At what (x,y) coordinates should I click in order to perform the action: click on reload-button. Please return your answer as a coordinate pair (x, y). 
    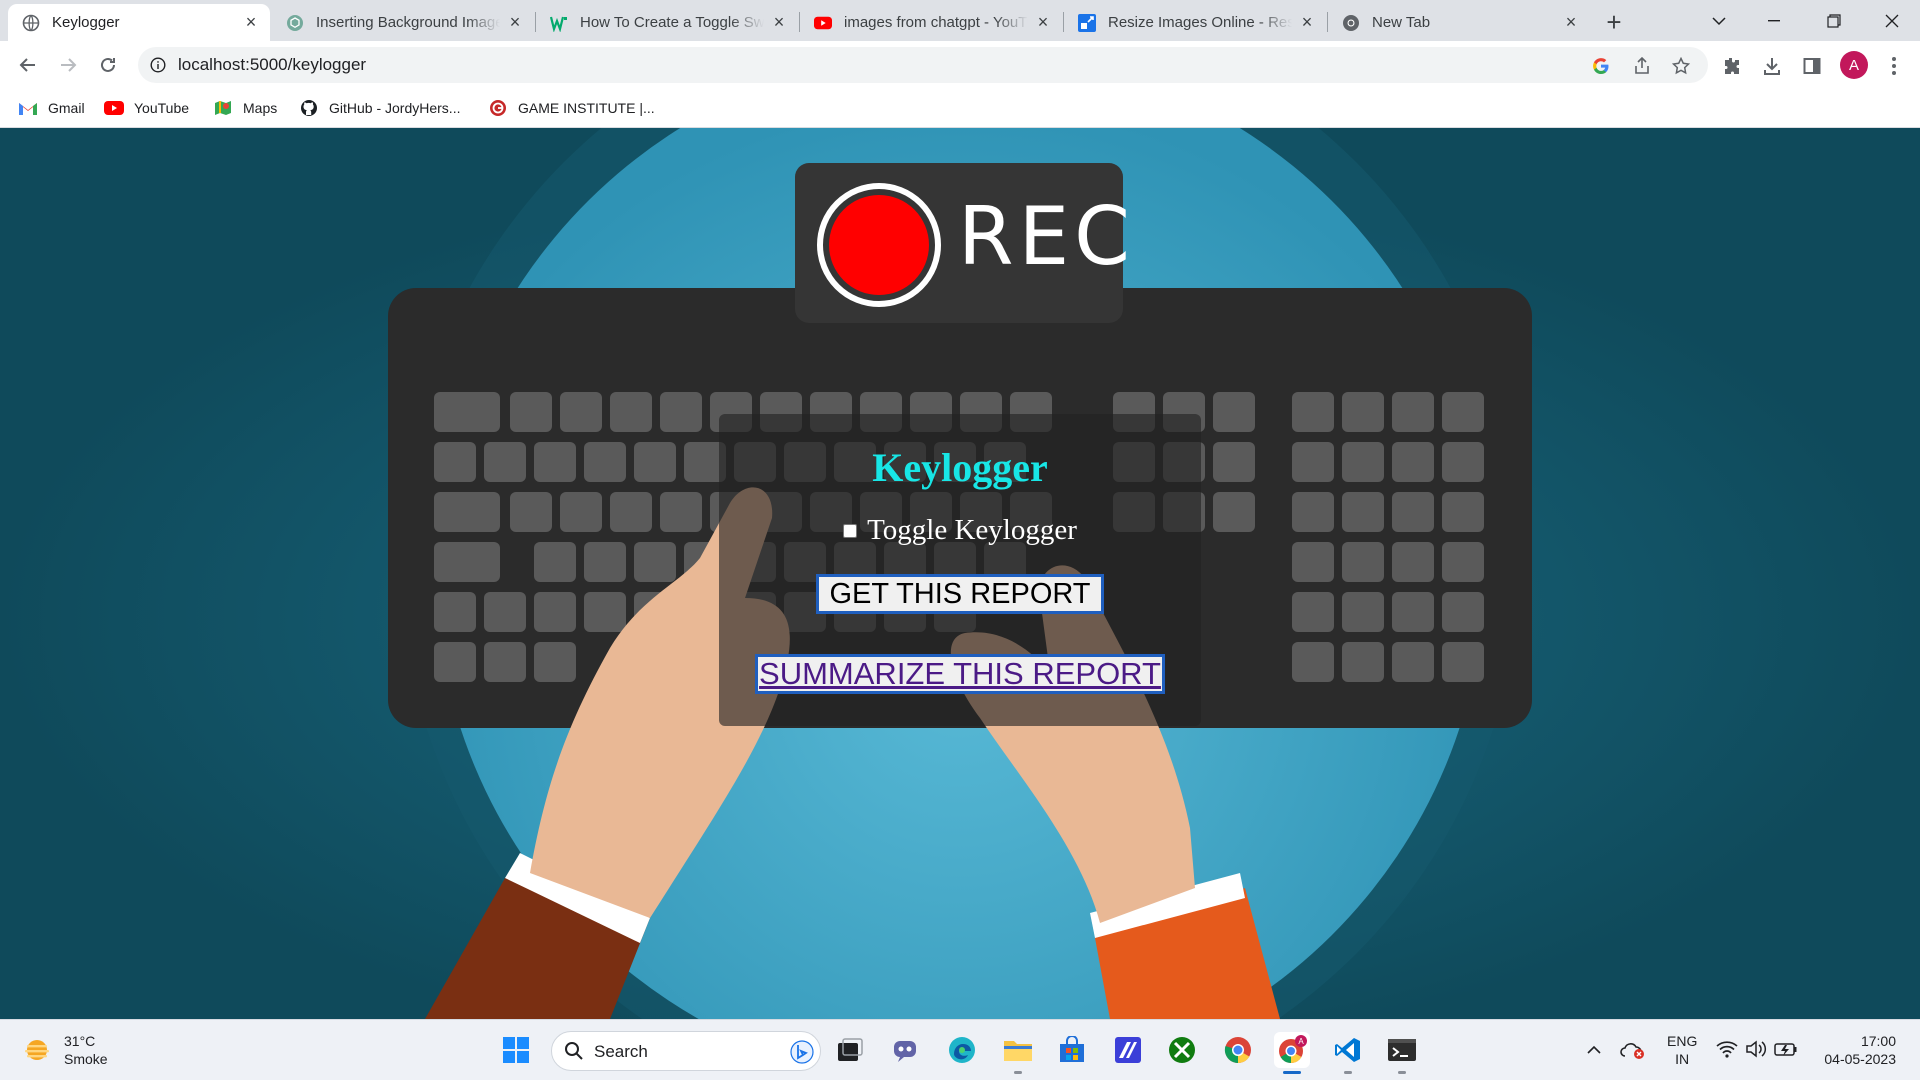
    Looking at the image, I should click on (108, 65).